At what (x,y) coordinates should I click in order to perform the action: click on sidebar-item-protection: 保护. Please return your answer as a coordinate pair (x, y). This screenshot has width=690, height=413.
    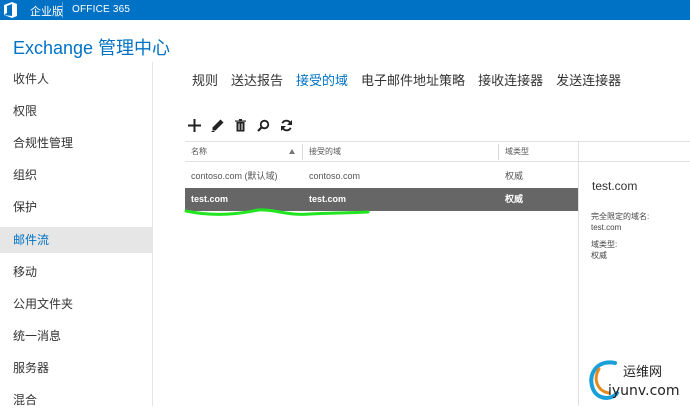
    Looking at the image, I should click on (76, 207).